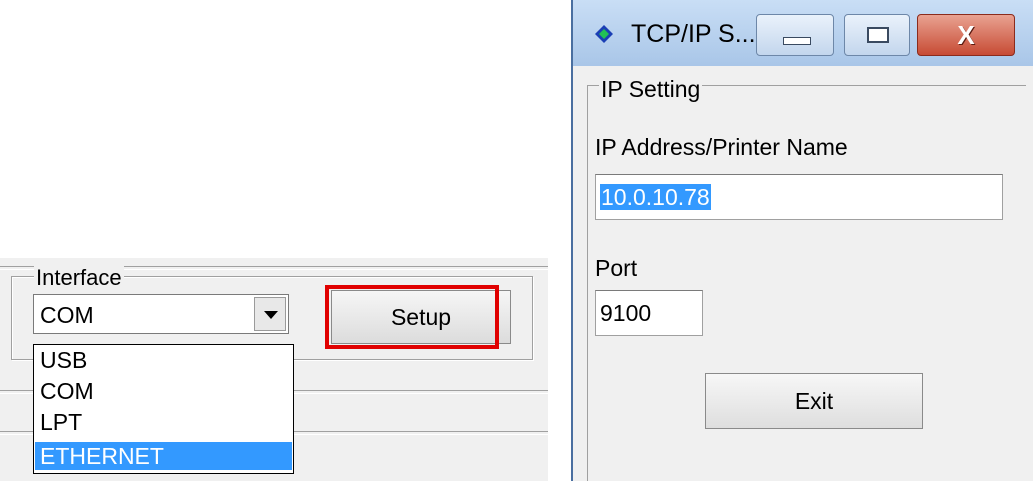 This screenshot has height=481, width=1033. What do you see at coordinates (797, 41) in the screenshot?
I see `minimize-icon` at bounding box center [797, 41].